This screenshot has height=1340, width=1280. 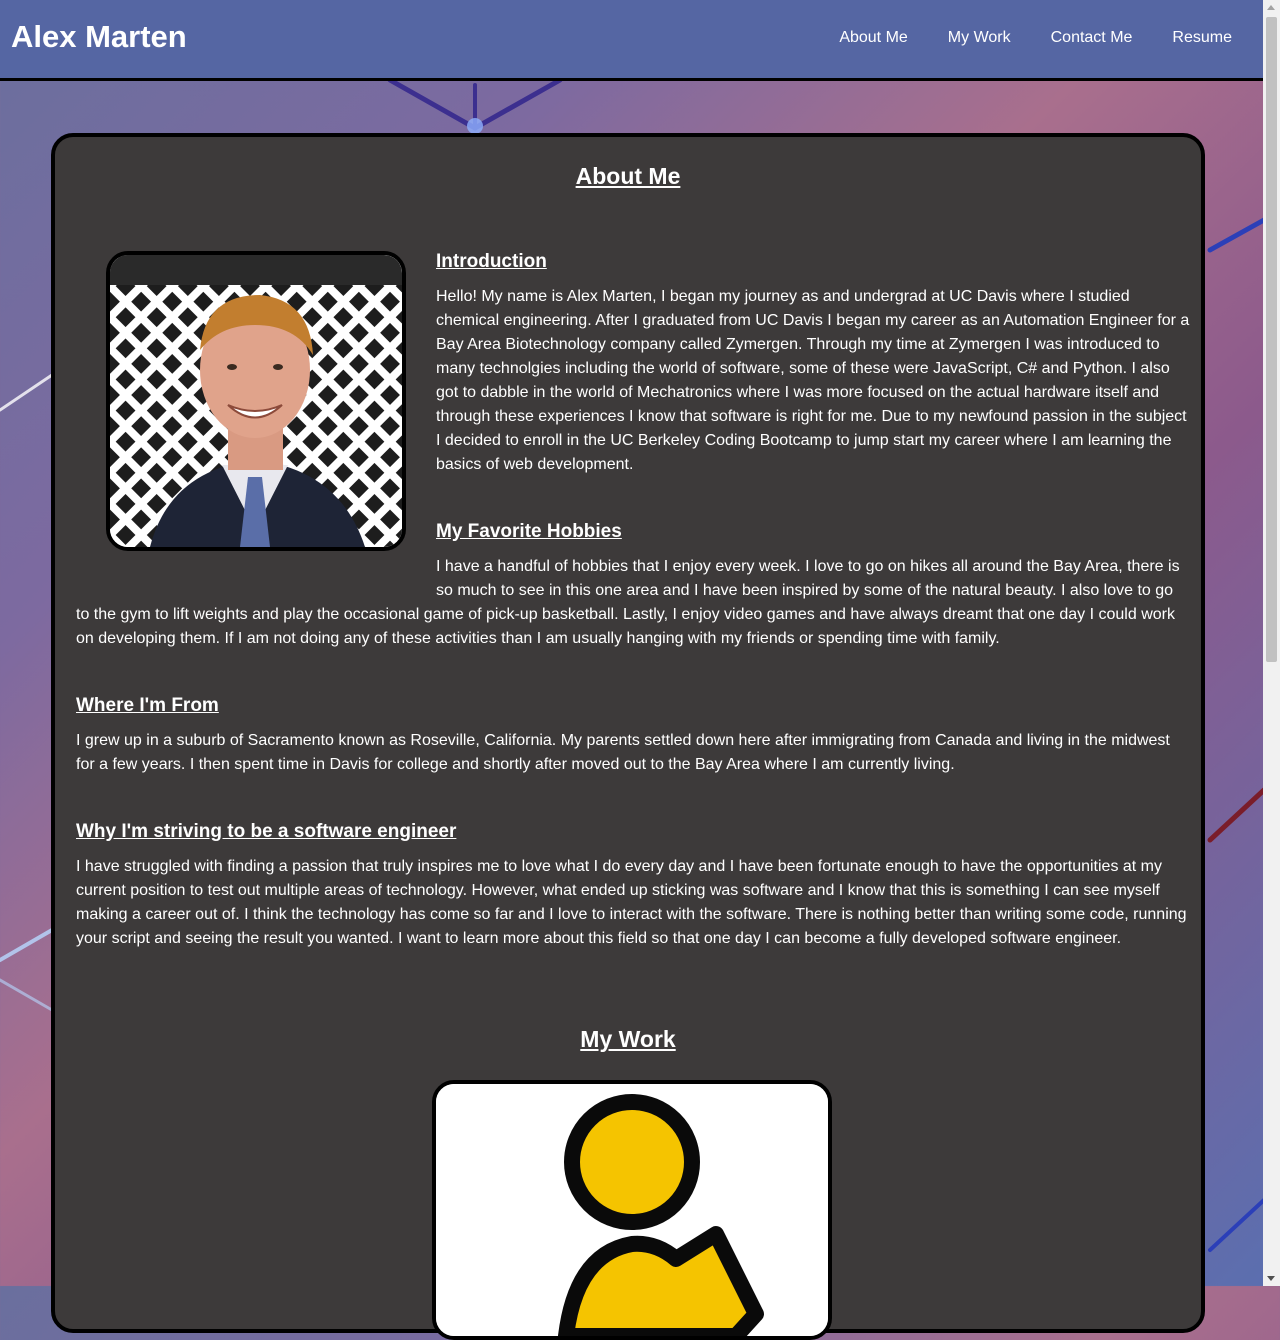 What do you see at coordinates (1202, 38) in the screenshot?
I see `nav-link-resume: Resume` at bounding box center [1202, 38].